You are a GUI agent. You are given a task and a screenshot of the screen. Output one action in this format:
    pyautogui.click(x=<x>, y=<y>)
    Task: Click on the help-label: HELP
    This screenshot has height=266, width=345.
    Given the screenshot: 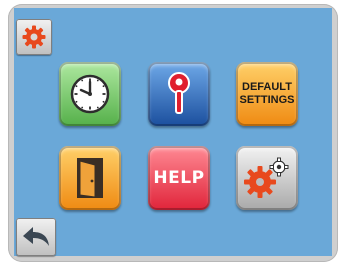 What is the action you would take?
    pyautogui.click(x=179, y=178)
    